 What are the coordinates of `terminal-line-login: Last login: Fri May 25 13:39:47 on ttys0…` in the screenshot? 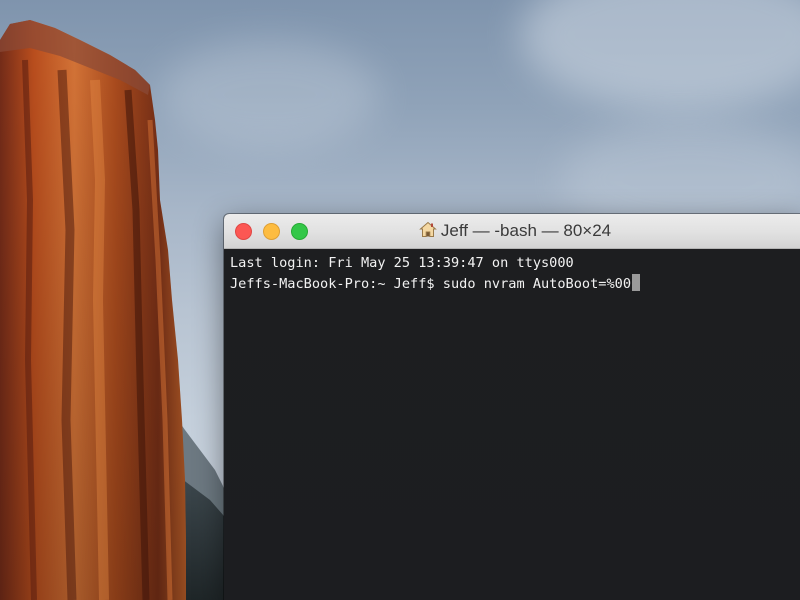 It's located at (402, 263).